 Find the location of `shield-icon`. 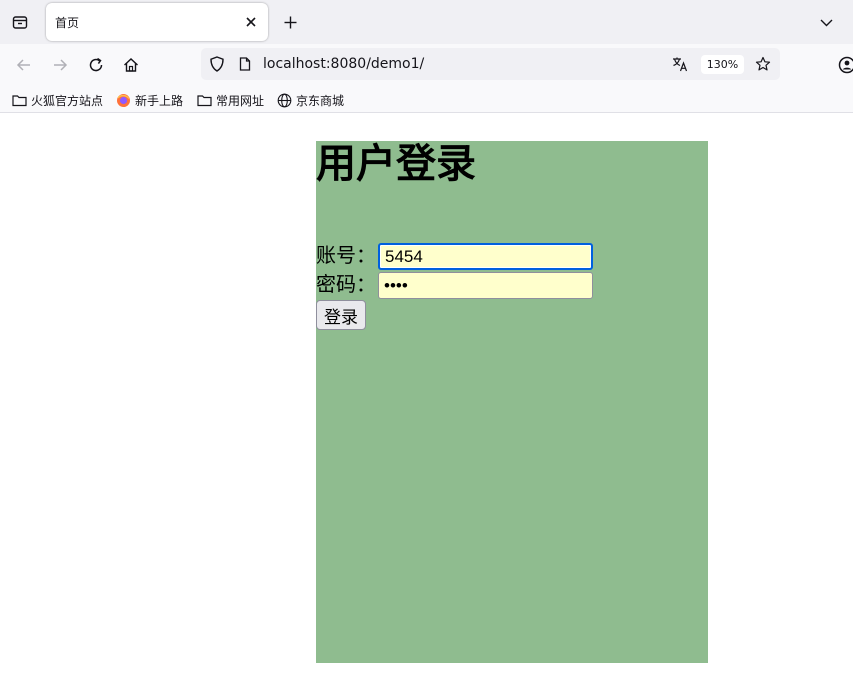

shield-icon is located at coordinates (217, 64).